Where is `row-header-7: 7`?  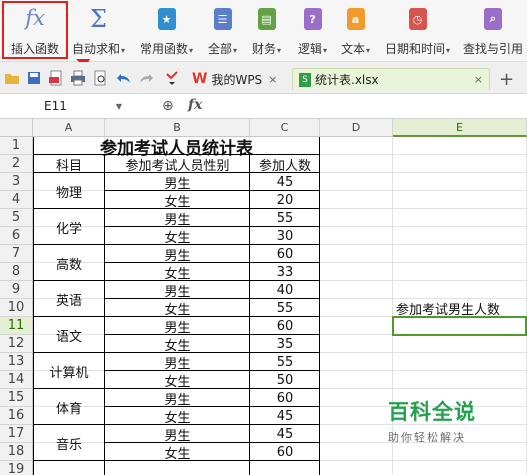 row-header-7: 7 is located at coordinates (16, 254).